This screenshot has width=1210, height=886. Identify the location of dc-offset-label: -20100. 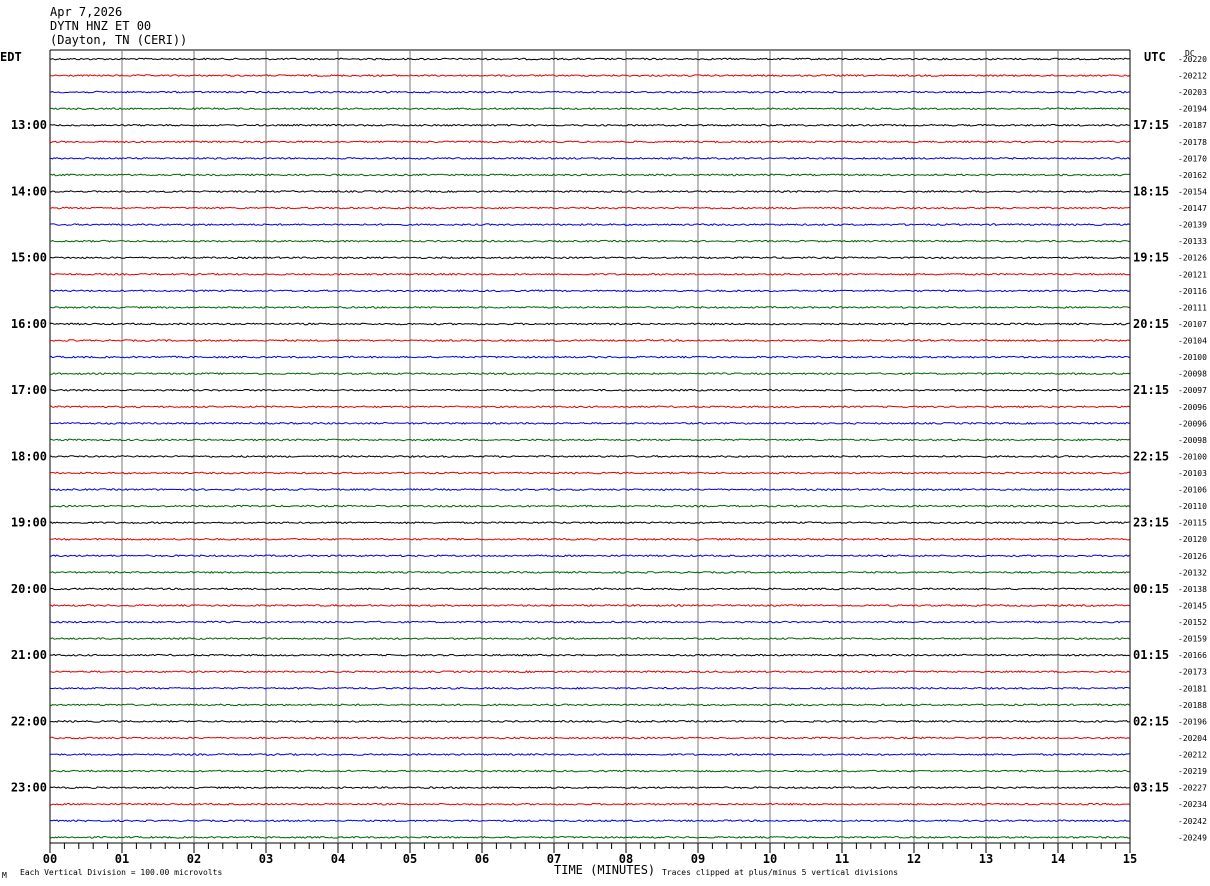
(1192, 456).